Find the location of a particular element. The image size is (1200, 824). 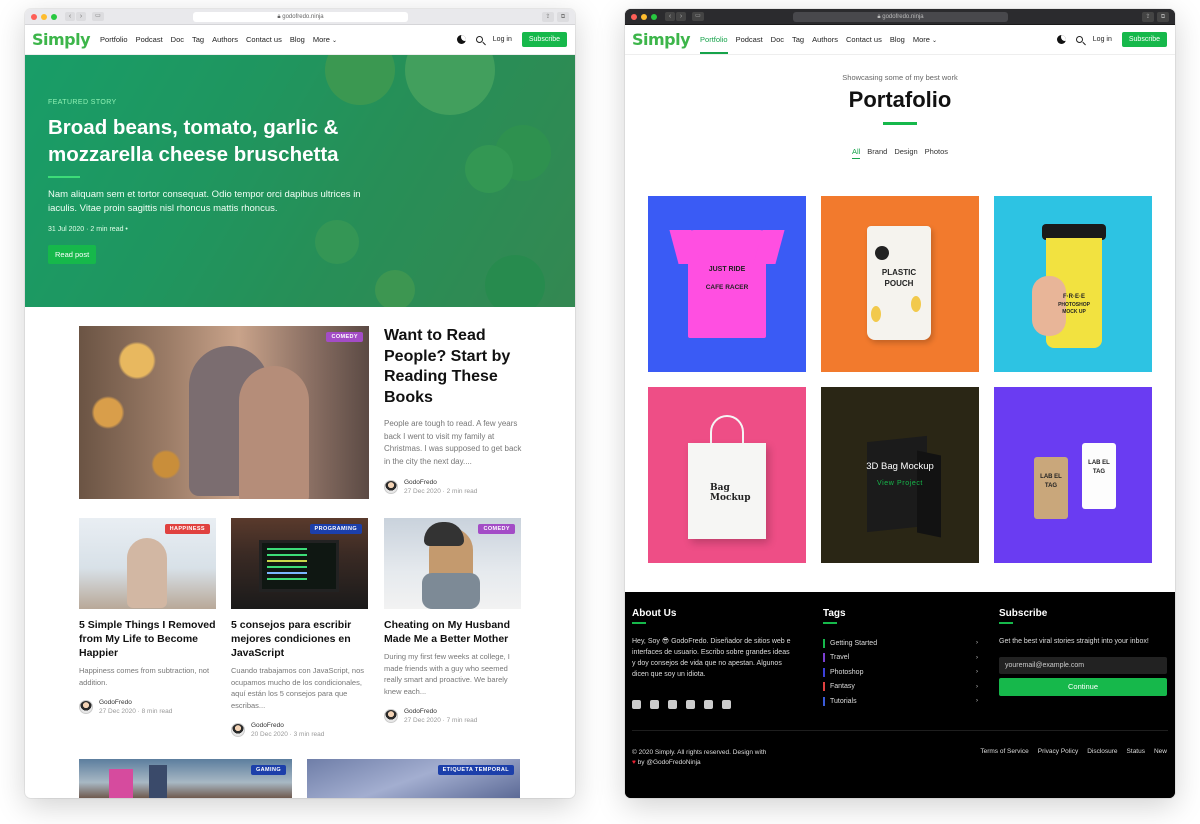

post-card-image: HAPPINESS is located at coordinates (147, 563).